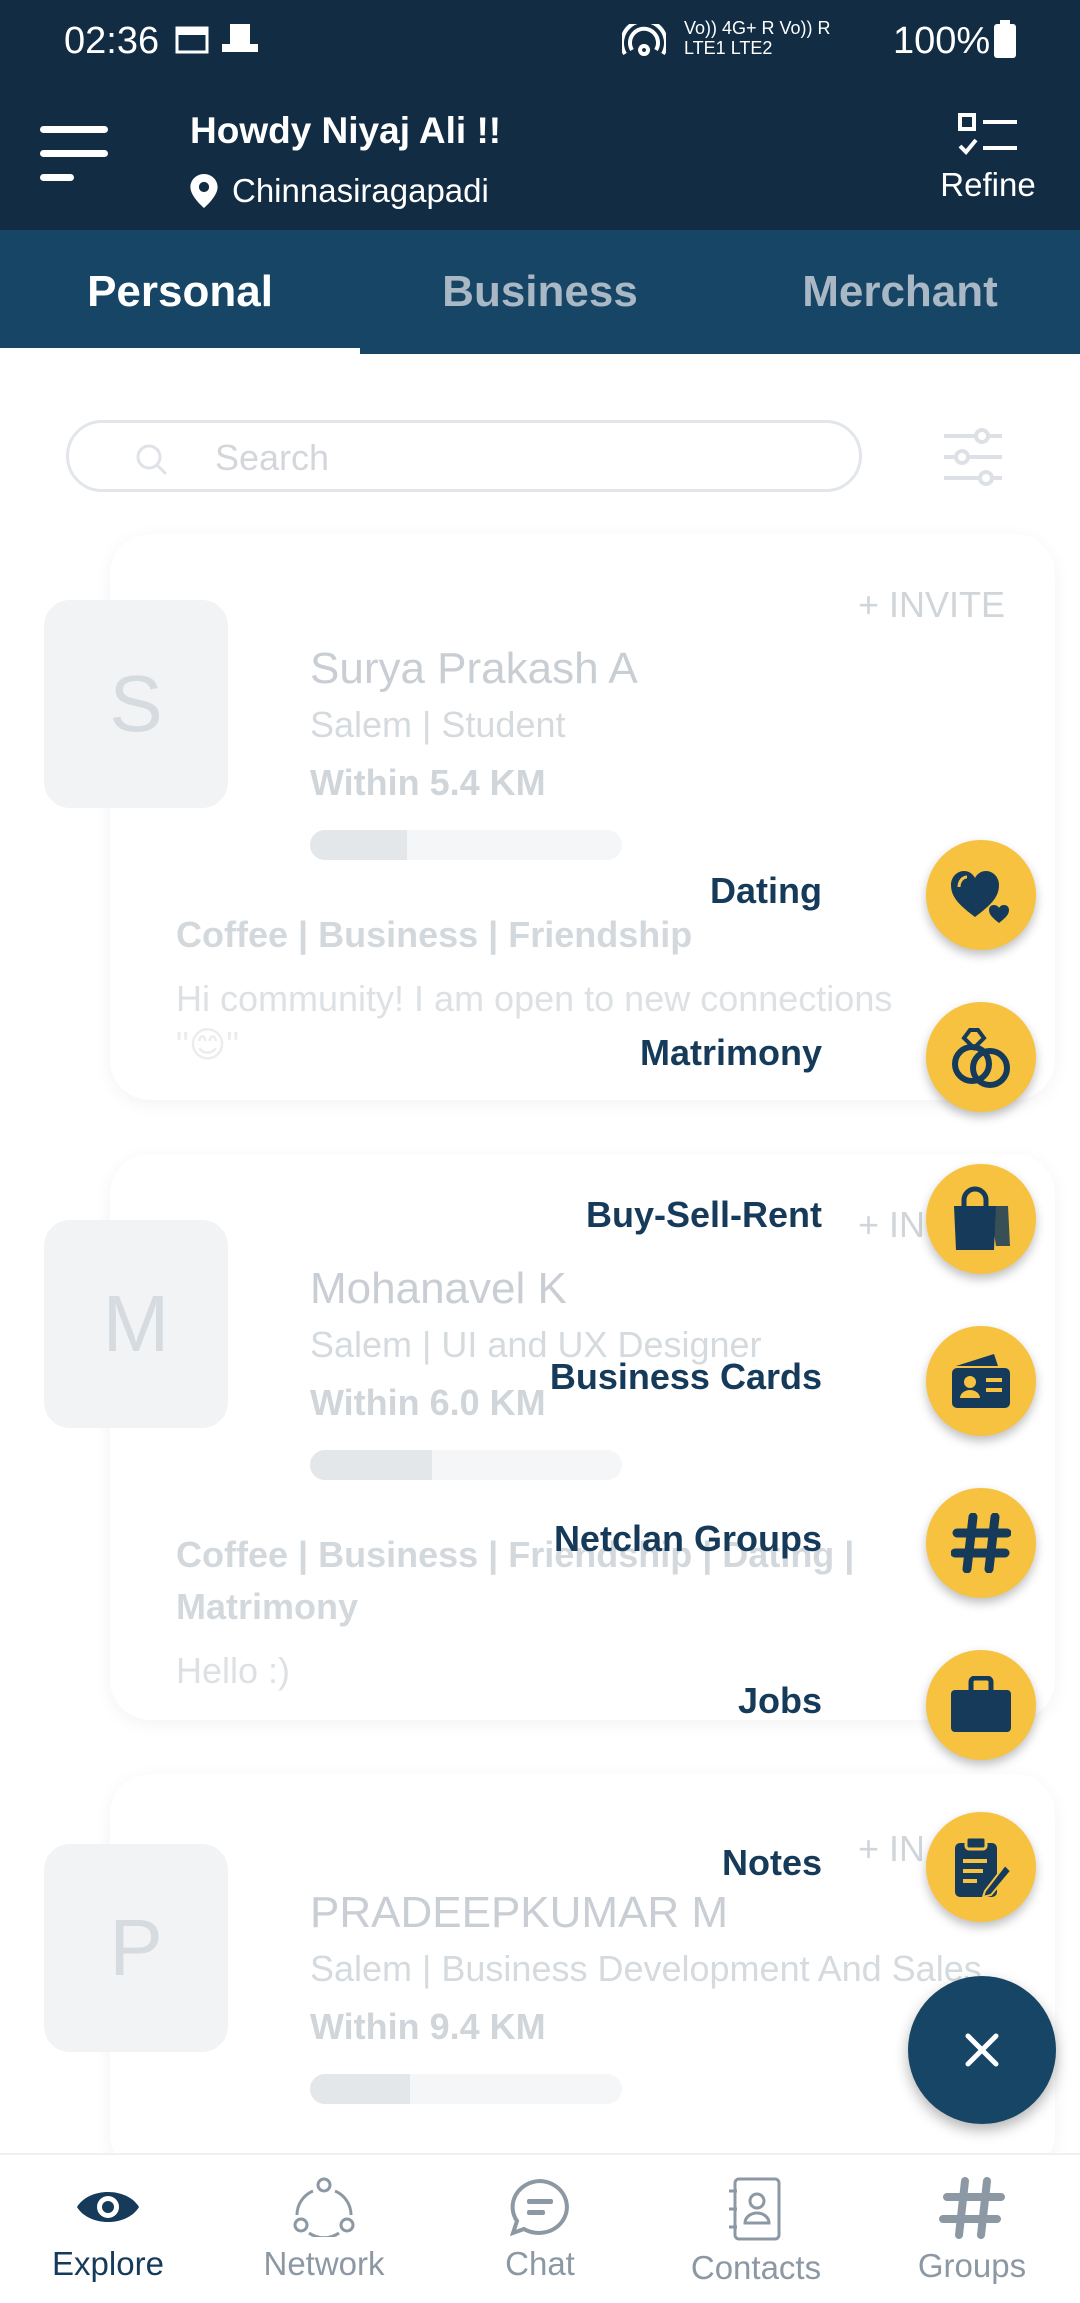  What do you see at coordinates (988, 158) in the screenshot?
I see `refine-button: Refine` at bounding box center [988, 158].